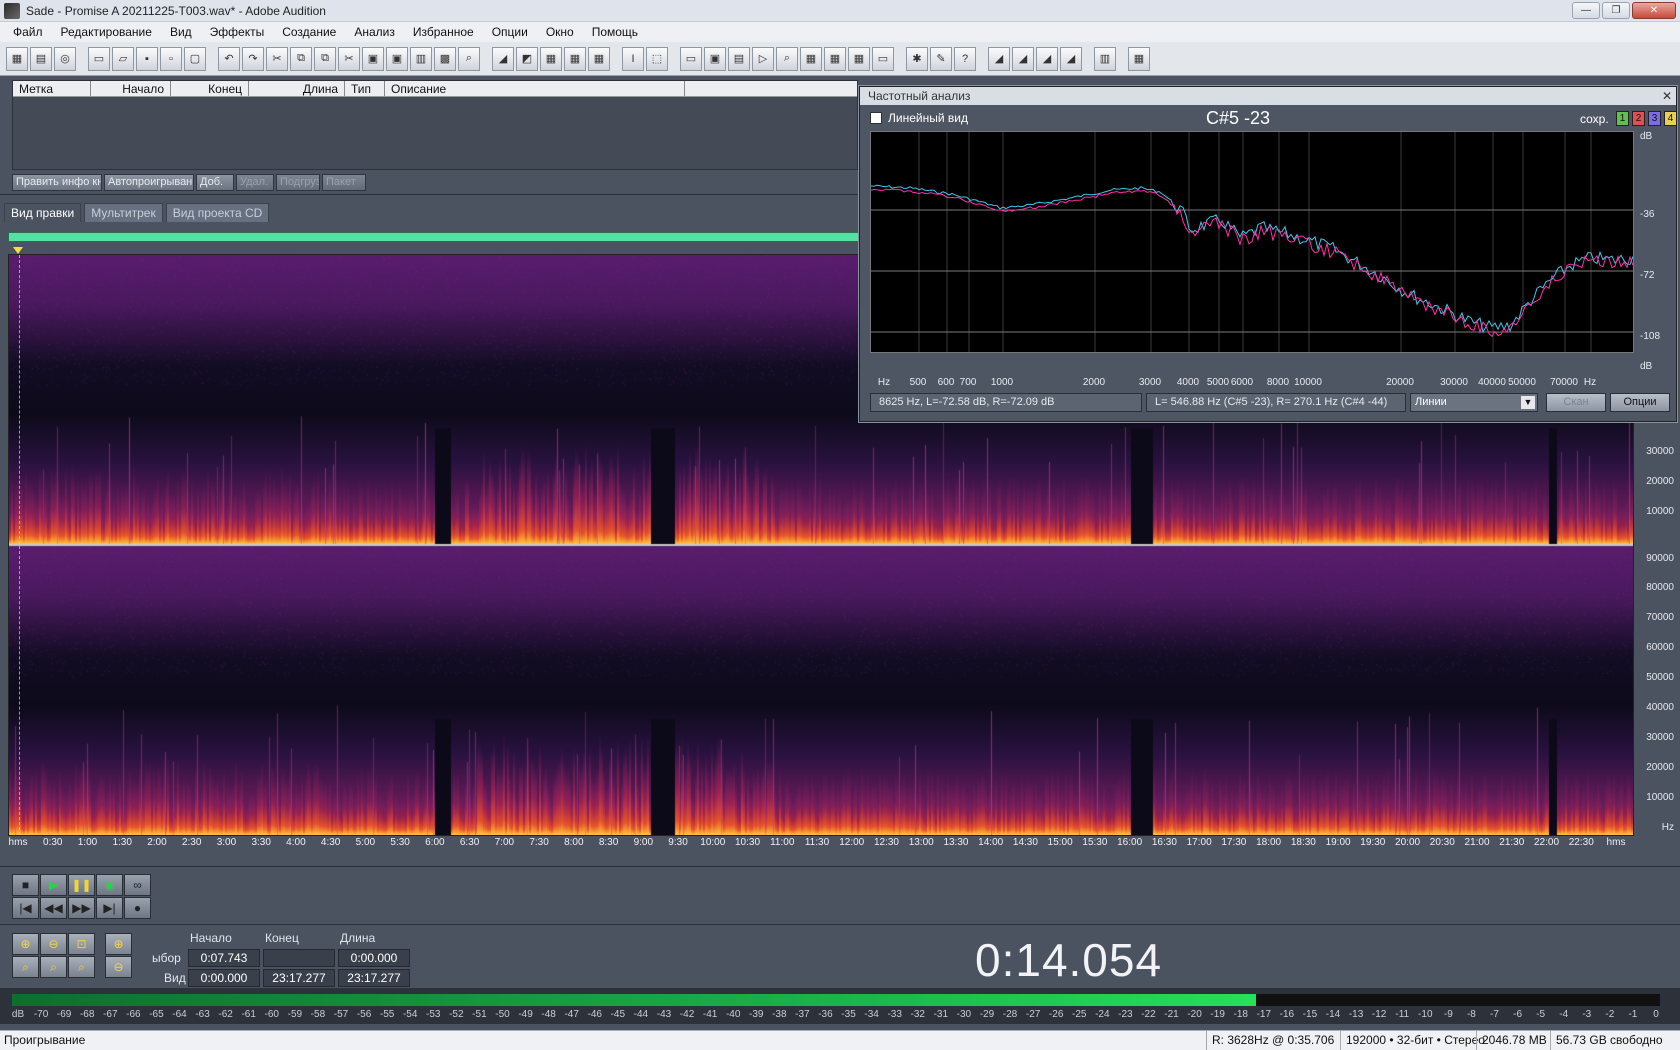  I want to click on new-file-icon: ▭, so click(99, 58).